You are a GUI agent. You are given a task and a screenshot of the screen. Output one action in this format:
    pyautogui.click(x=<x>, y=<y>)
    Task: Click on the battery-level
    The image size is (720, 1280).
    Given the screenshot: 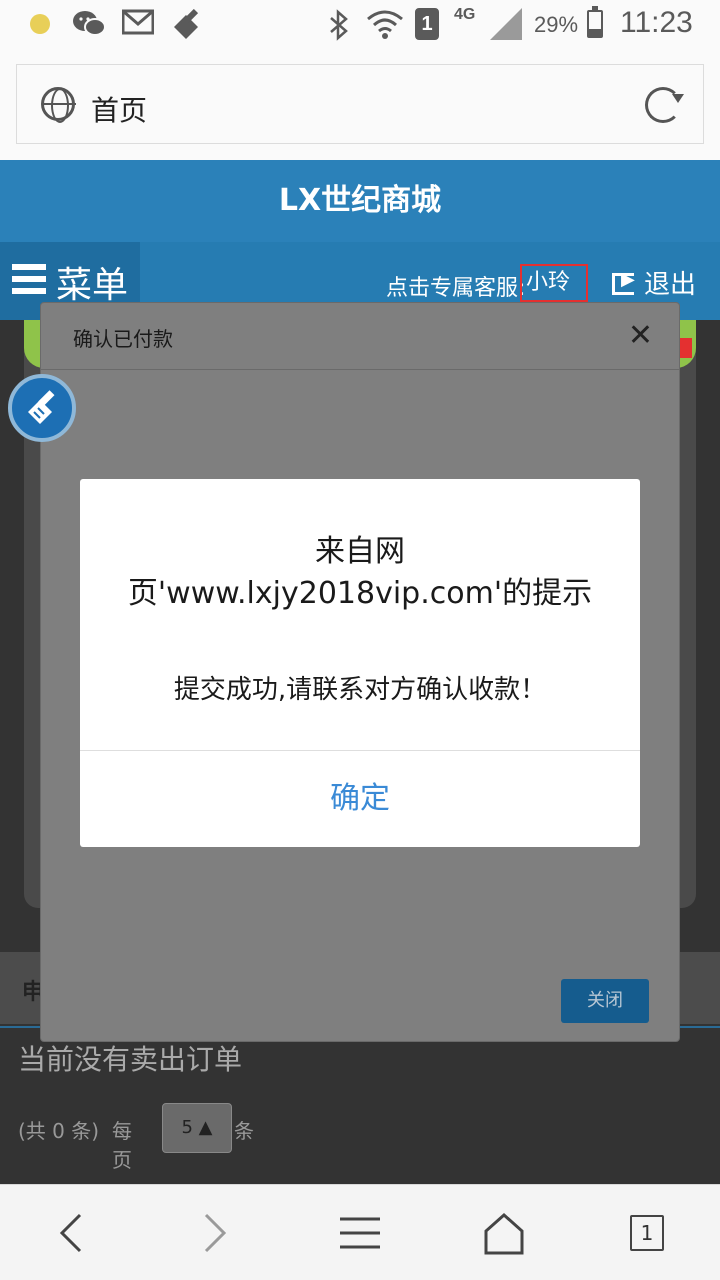 What is the action you would take?
    pyautogui.click(x=595, y=32)
    